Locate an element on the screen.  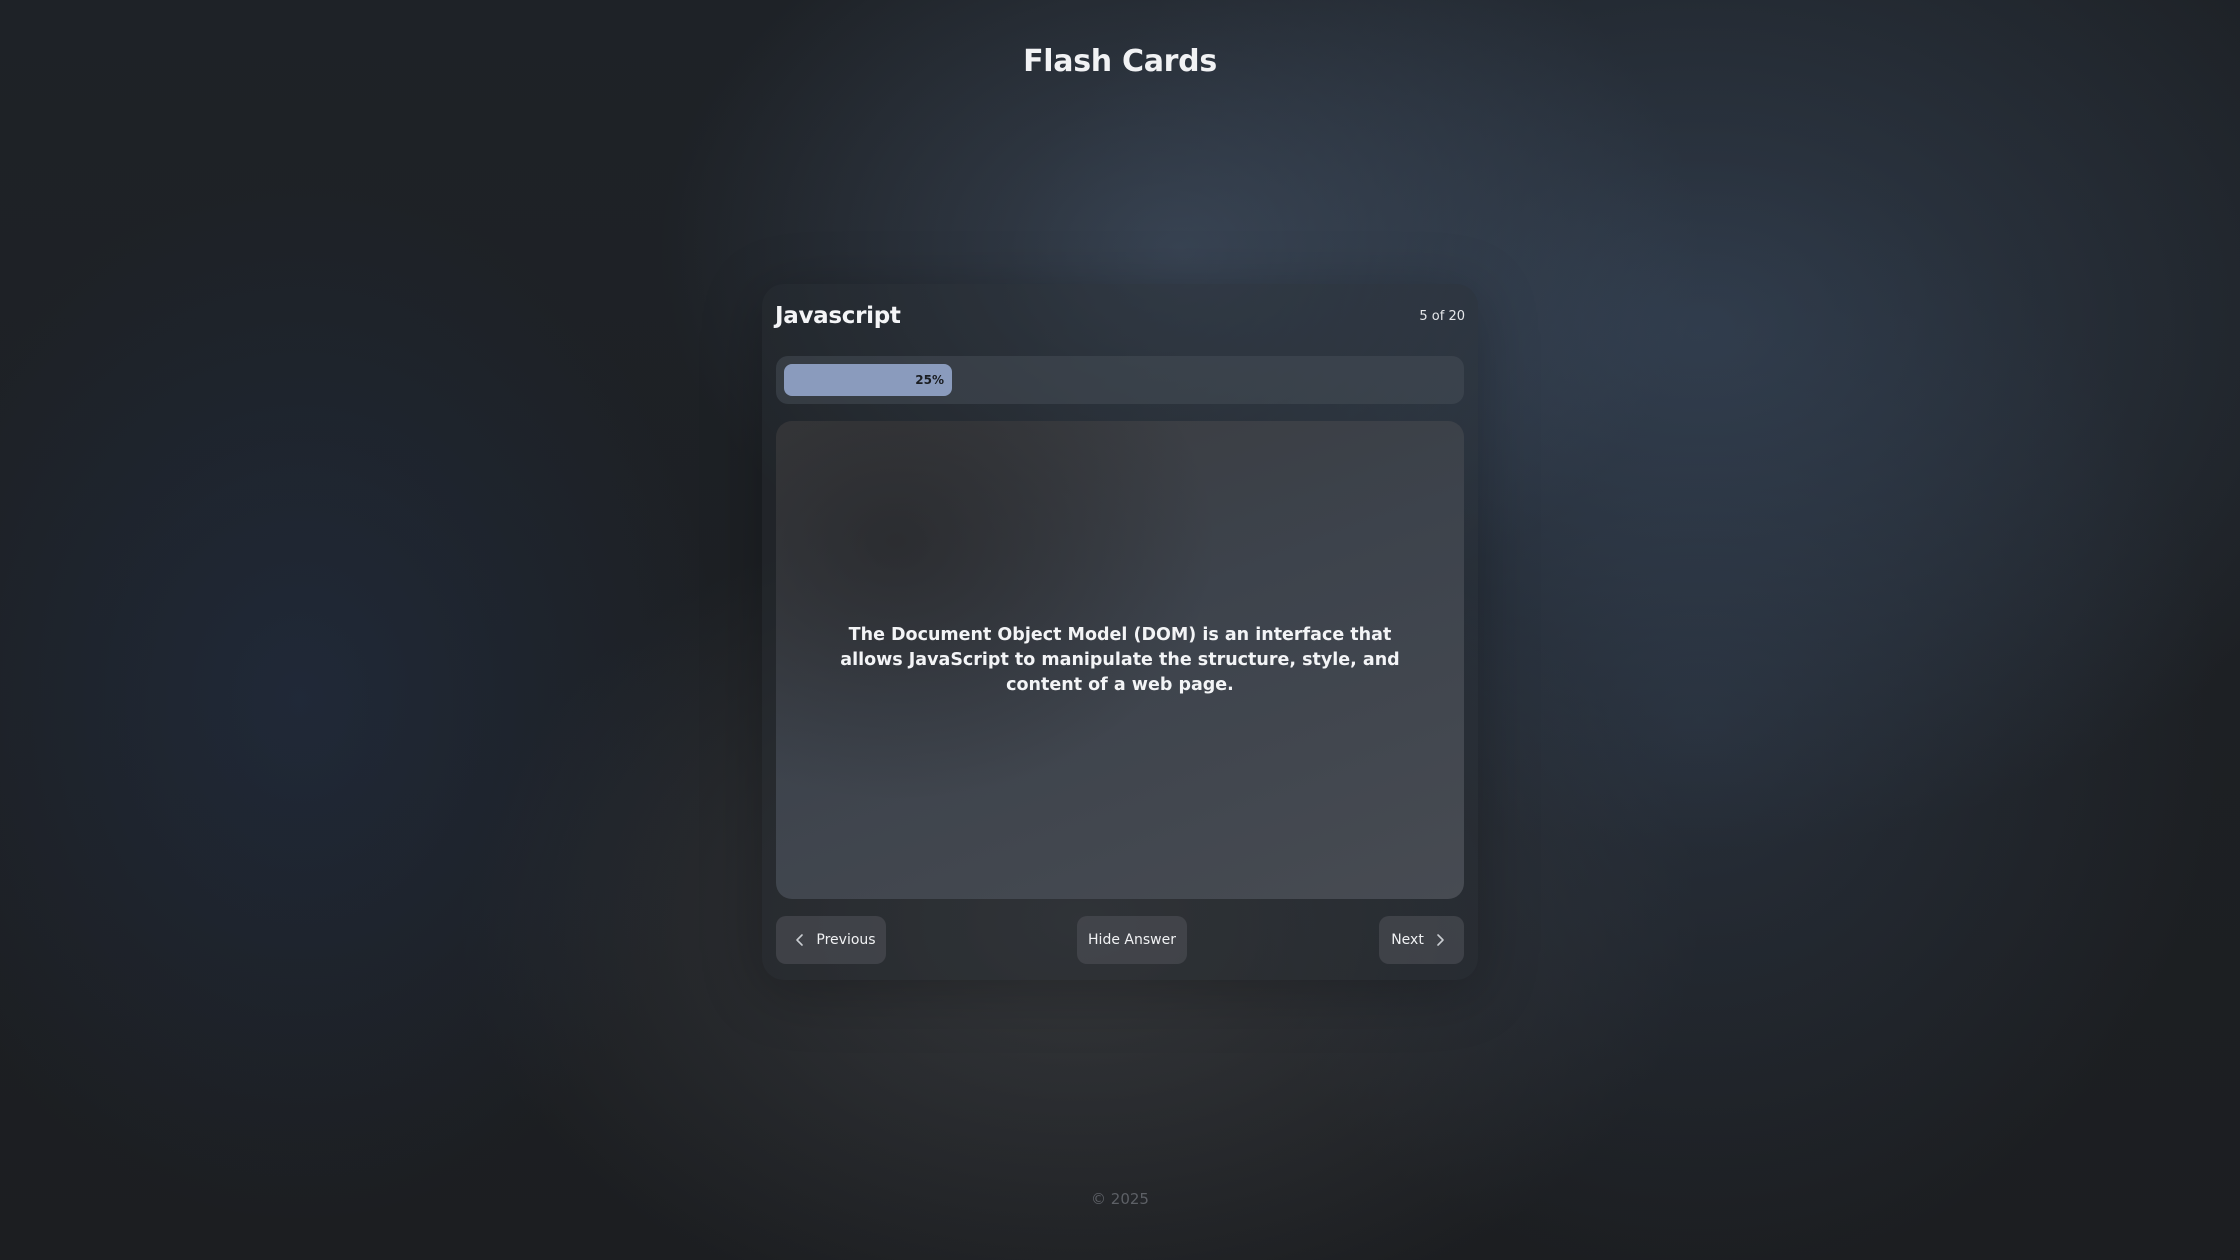
previous-label: Previous is located at coordinates (846, 940).